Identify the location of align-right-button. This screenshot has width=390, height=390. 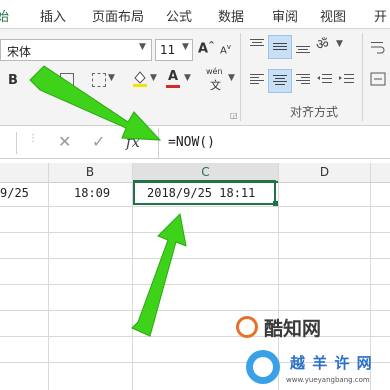
(303, 80).